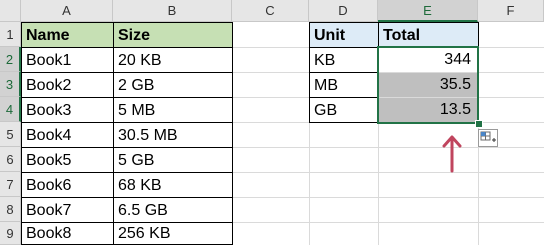 This screenshot has height=245, width=544. Describe the element at coordinates (172, 11) in the screenshot. I see `column-header-b: B` at that location.